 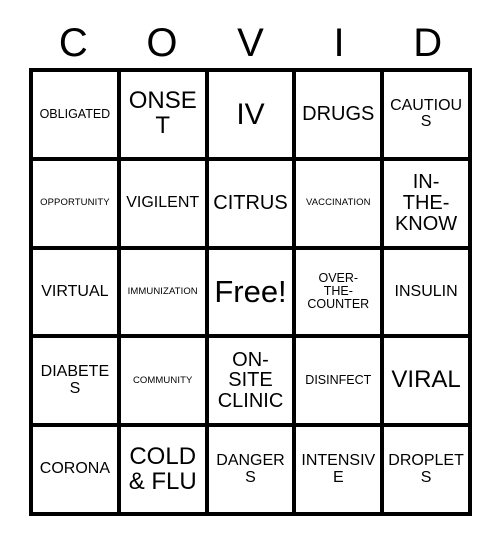 I want to click on header-letter-3: V, so click(x=250, y=43).